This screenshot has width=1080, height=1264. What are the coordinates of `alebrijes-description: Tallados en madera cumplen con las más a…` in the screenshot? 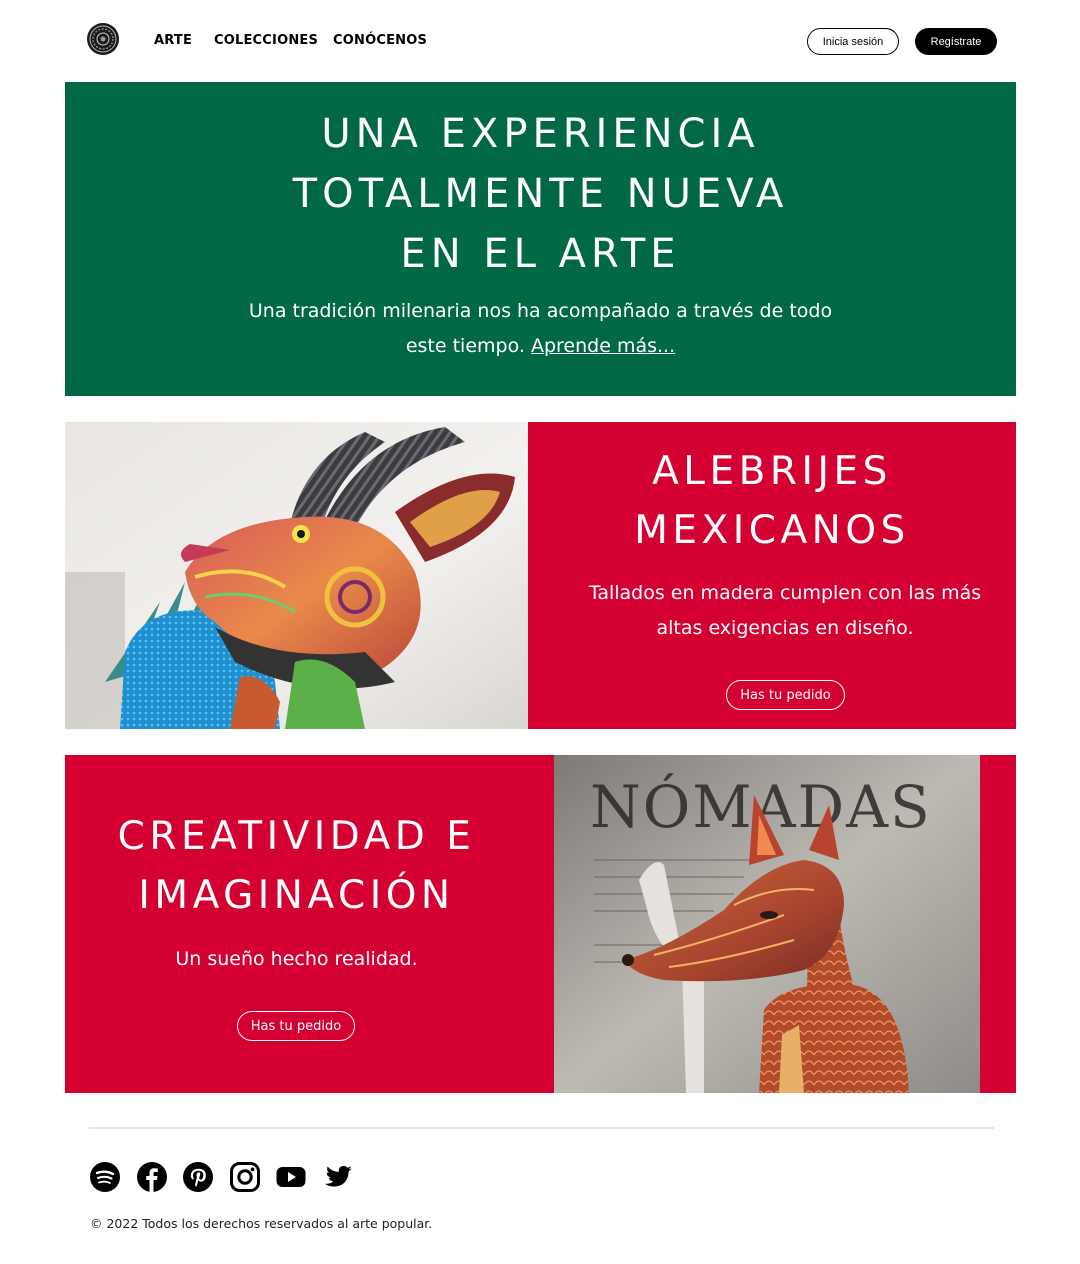 It's located at (785, 610).